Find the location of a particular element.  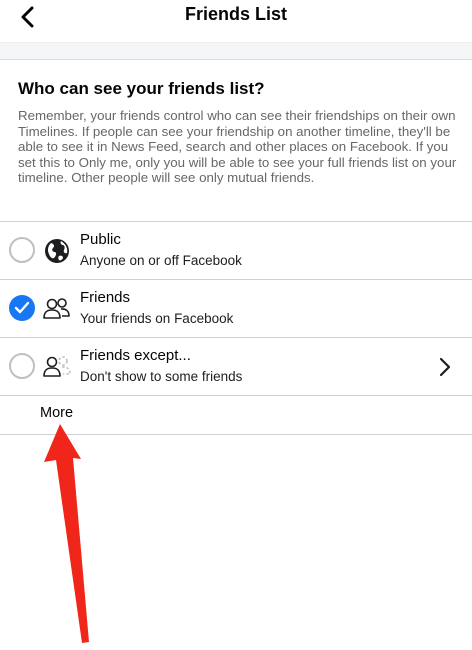

option-subtitle: Your friends on Facebook is located at coordinates (157, 318).